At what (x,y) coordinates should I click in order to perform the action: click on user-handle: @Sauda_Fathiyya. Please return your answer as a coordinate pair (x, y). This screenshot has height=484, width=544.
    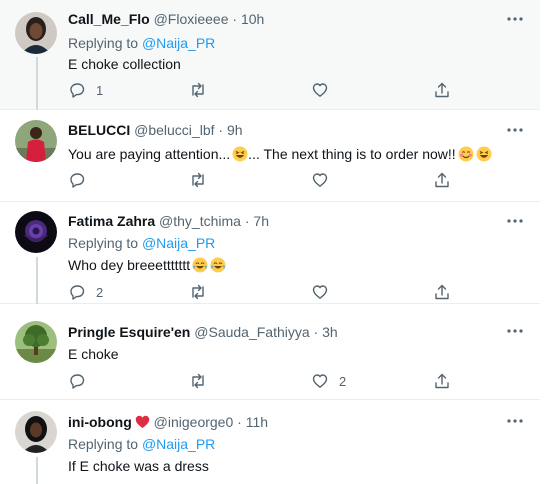
    Looking at the image, I should click on (251, 332).